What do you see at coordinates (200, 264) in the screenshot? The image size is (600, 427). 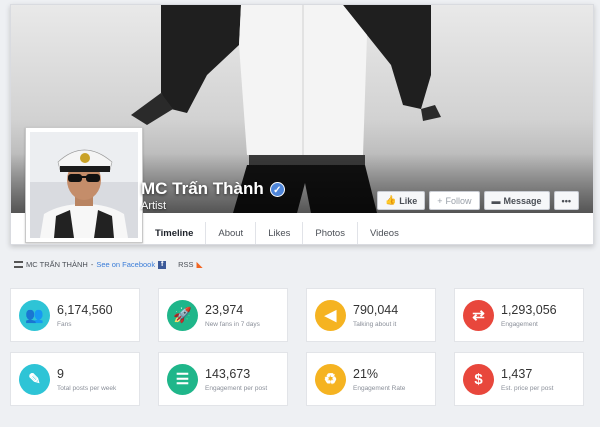 I see `rss-icon: ◣` at bounding box center [200, 264].